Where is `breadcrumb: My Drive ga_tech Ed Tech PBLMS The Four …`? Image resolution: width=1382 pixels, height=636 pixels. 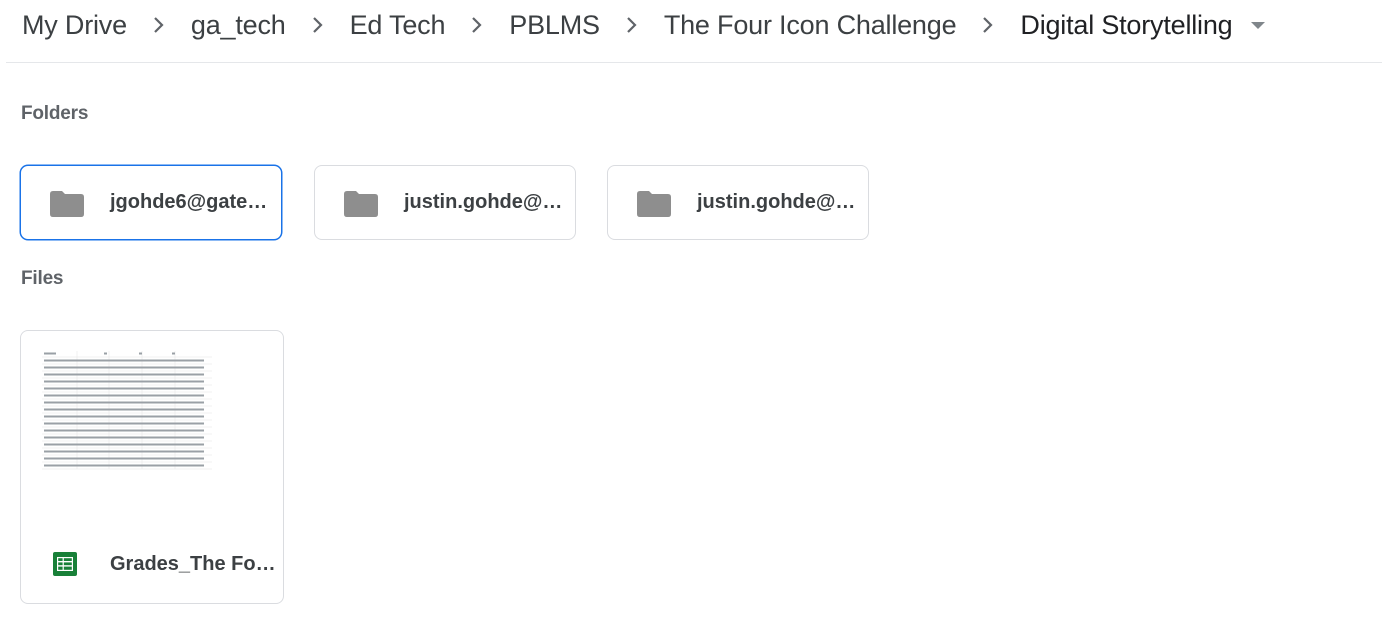 breadcrumb: My Drive ga_tech Ed Tech PBLMS The Four … is located at coordinates (691, 25).